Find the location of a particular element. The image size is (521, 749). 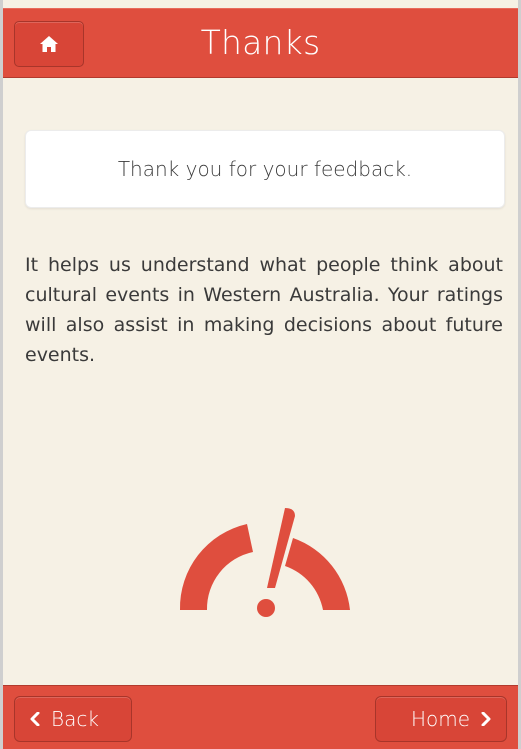

home-button-label: Home is located at coordinates (440, 719).